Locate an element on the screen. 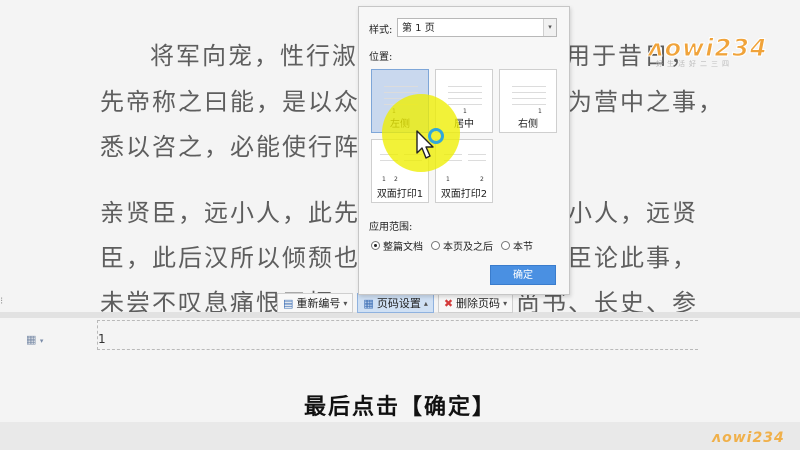 The height and width of the screenshot is (450, 800). scope-this-section-label: 本节 is located at coordinates (523, 247).